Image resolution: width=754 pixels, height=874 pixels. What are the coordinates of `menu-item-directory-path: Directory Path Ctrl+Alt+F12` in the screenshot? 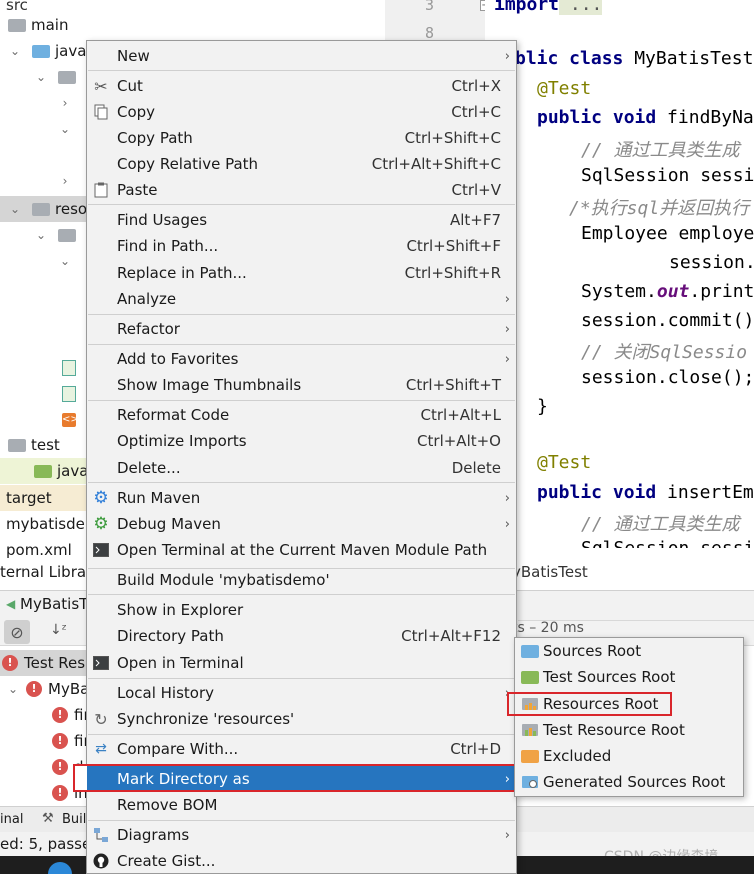 It's located at (301, 636).